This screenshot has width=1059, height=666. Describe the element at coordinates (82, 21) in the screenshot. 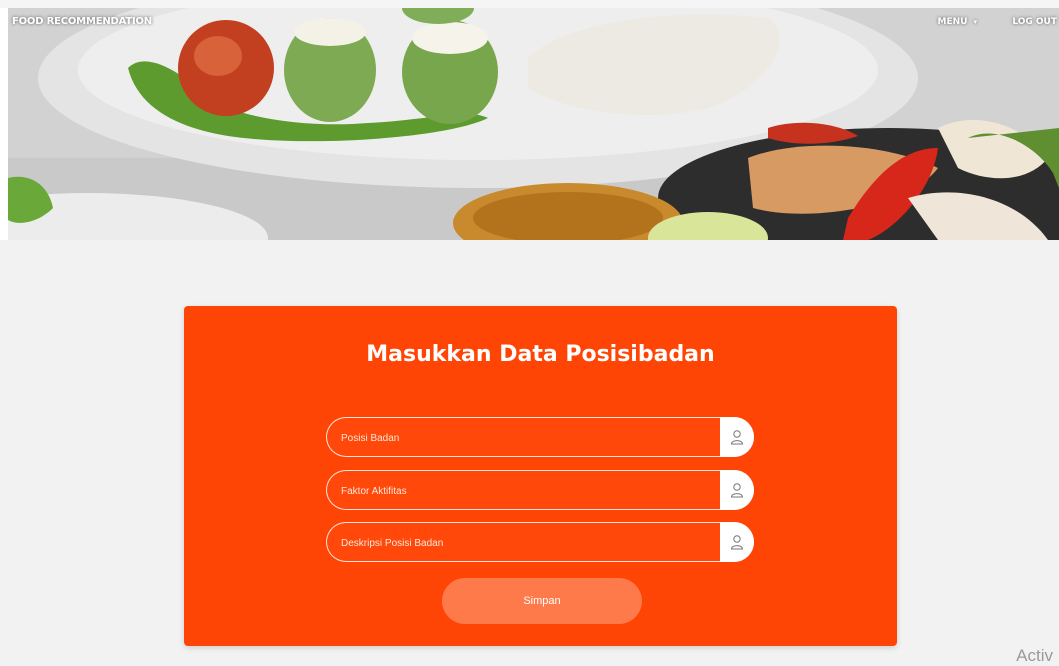

I see `brand-logo: FOOD RECOMMENDATION` at that location.